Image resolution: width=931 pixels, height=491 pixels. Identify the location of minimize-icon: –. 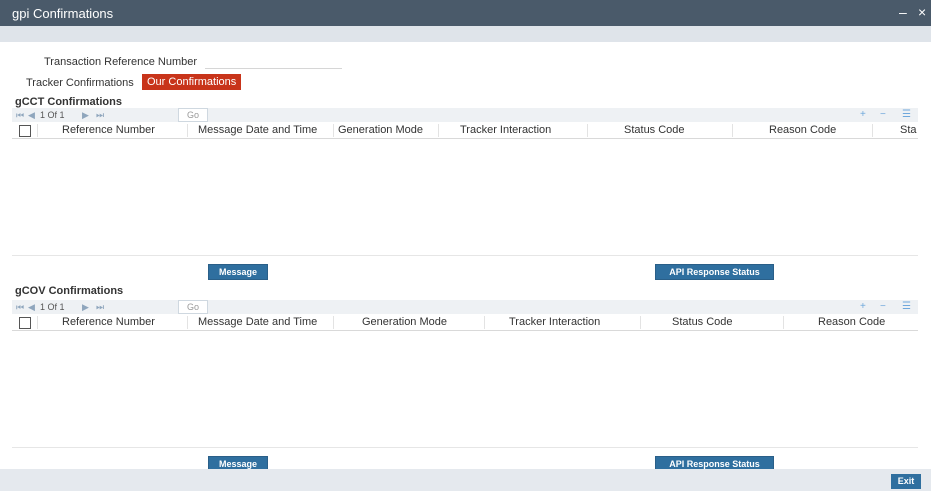
(903, 12).